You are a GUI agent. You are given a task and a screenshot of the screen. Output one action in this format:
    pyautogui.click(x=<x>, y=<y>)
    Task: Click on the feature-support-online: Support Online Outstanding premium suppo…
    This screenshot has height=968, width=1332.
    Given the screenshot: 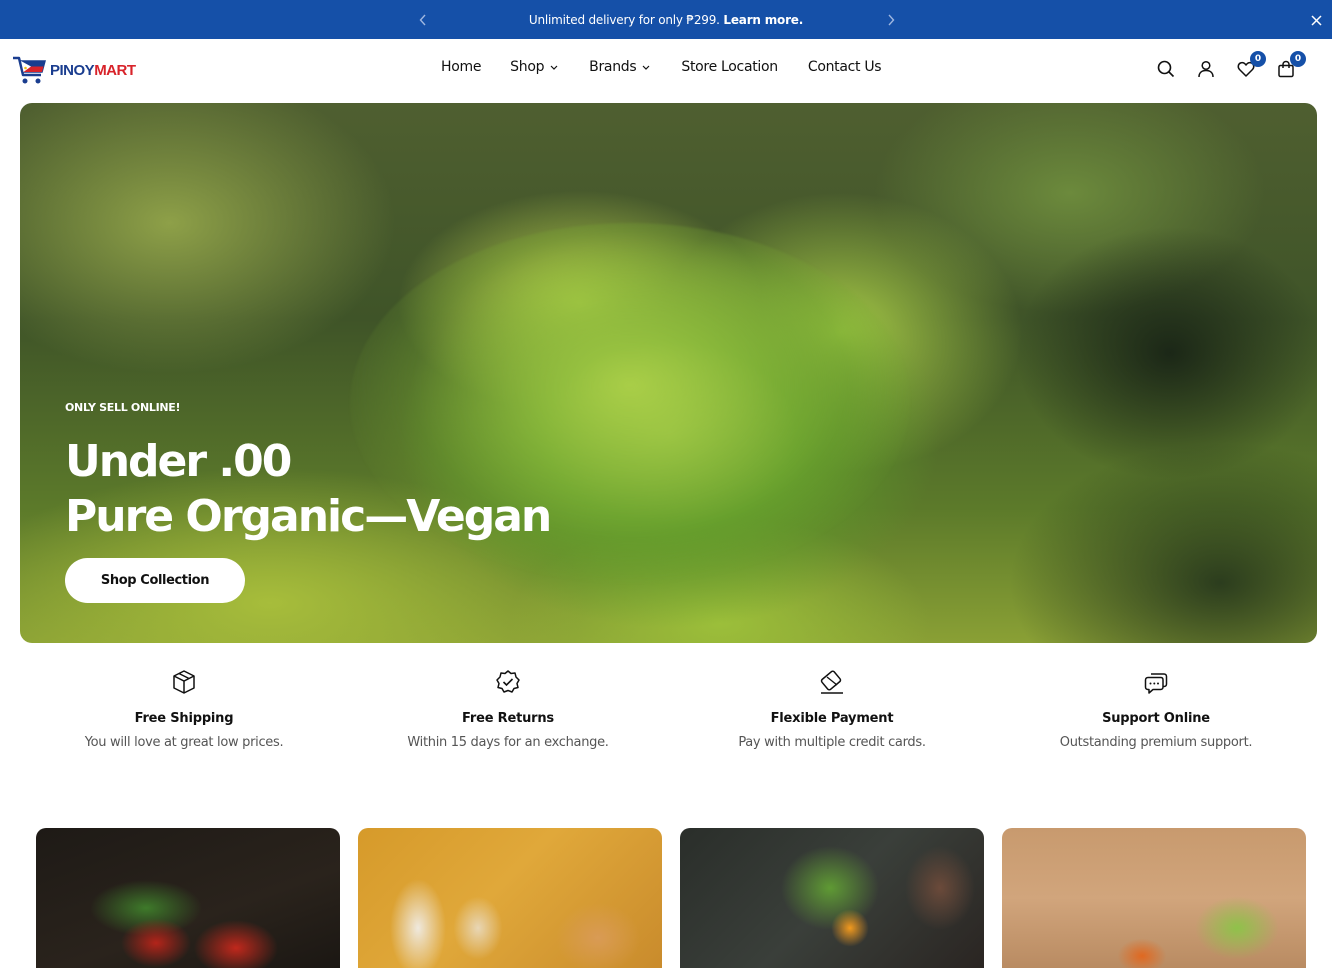 What is the action you would take?
    pyautogui.click(x=1156, y=709)
    